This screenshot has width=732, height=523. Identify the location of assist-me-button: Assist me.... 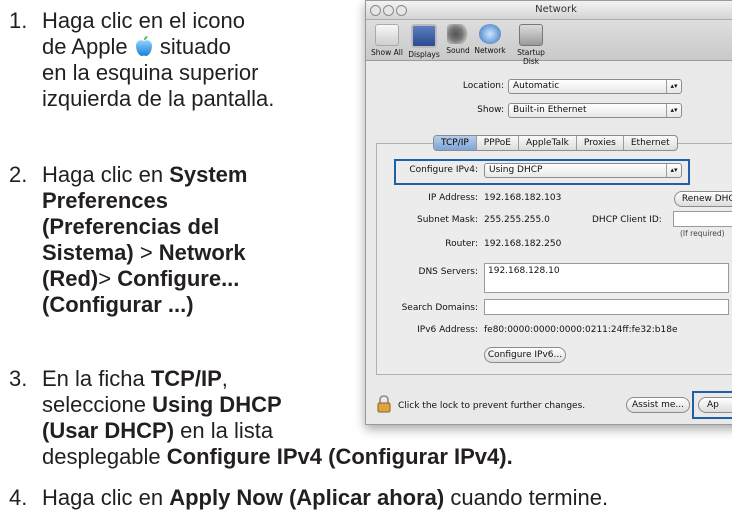
(658, 405).